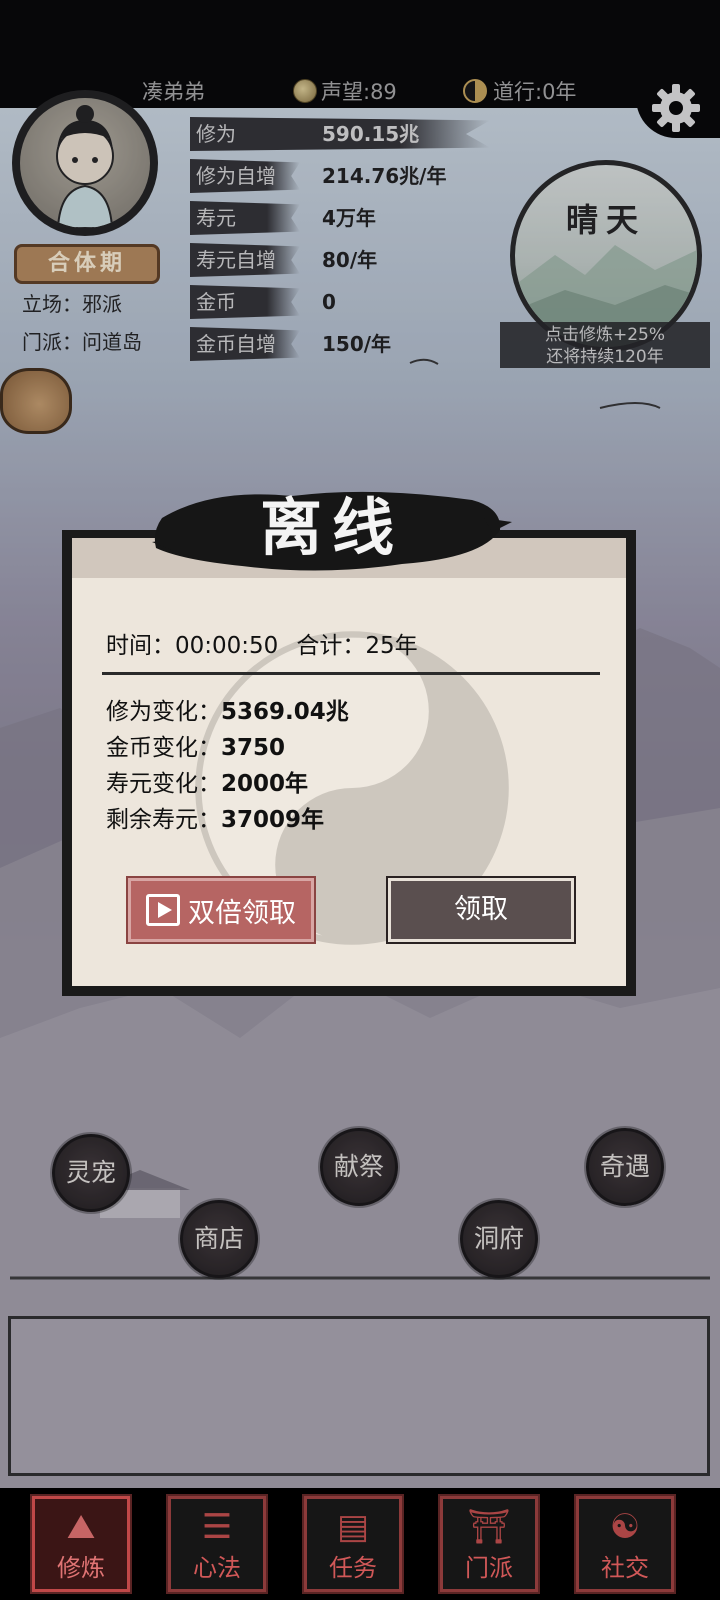  What do you see at coordinates (242, 913) in the screenshot?
I see `double-claim-label: 双倍领取` at bounding box center [242, 913].